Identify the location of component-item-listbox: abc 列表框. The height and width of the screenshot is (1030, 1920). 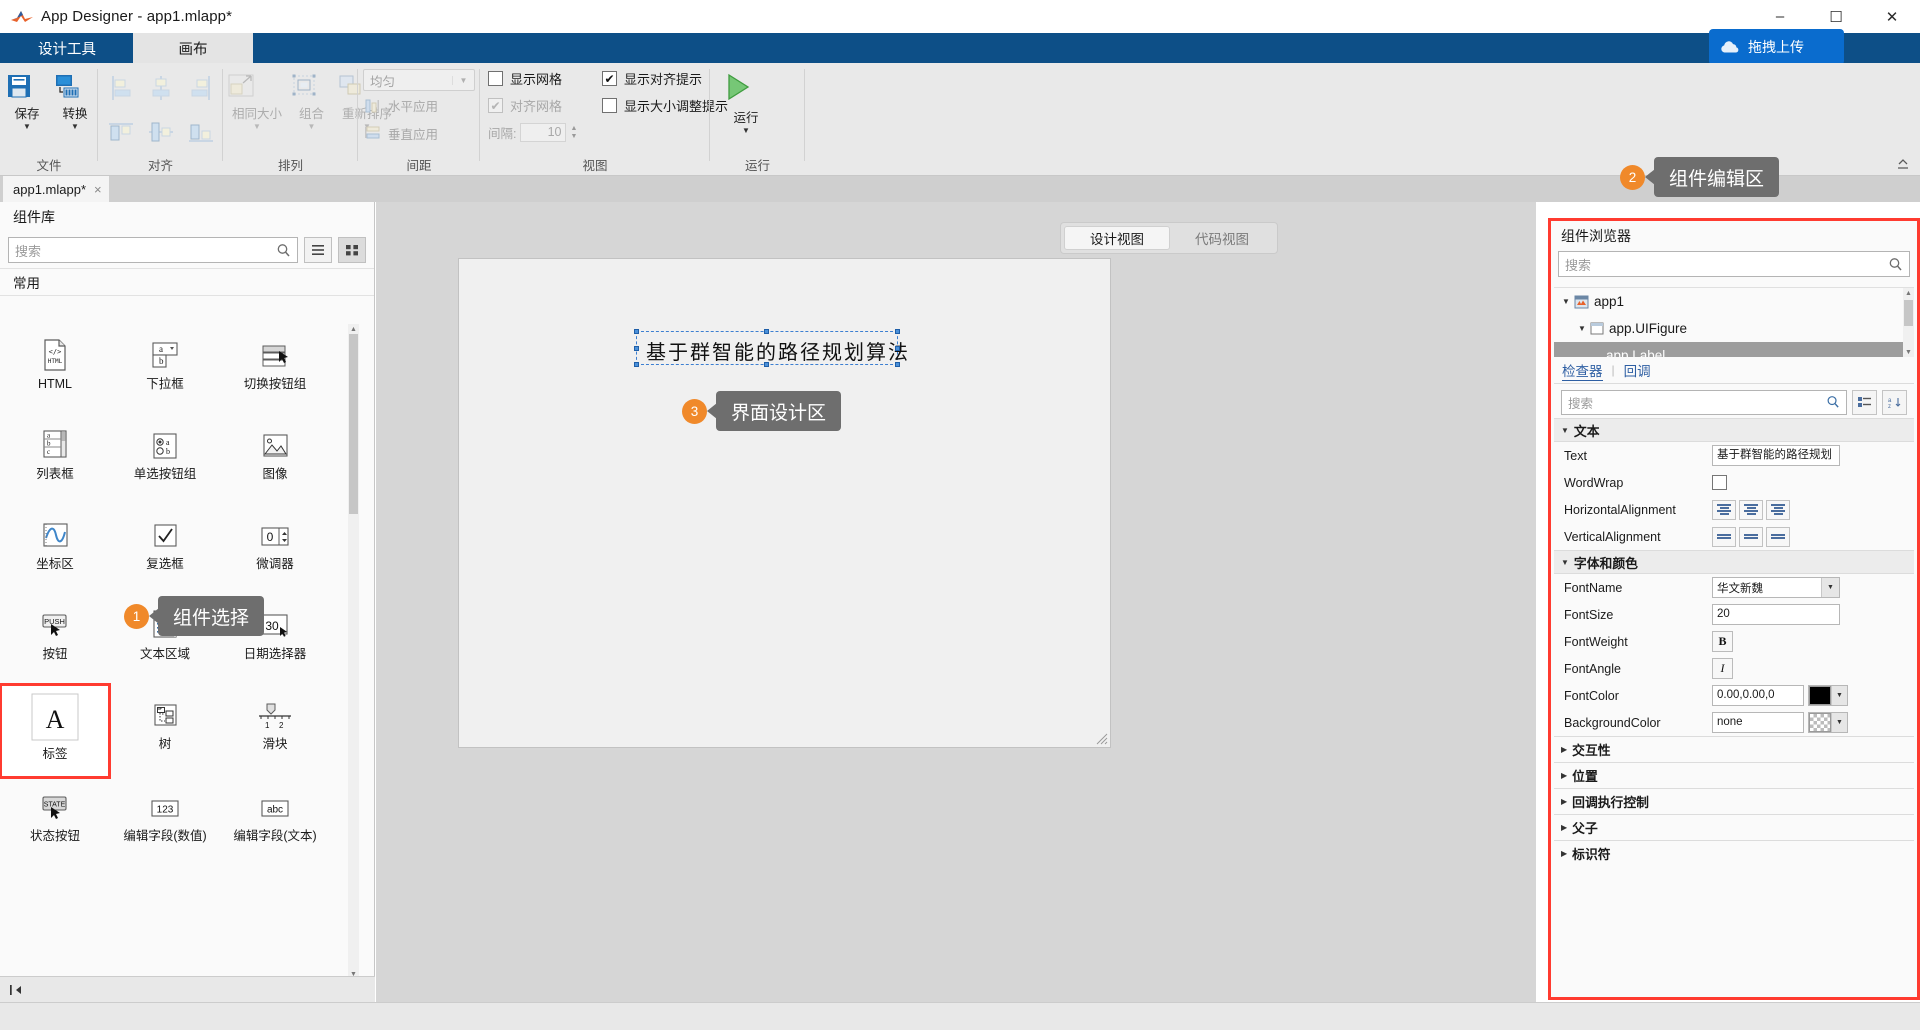
(55, 451).